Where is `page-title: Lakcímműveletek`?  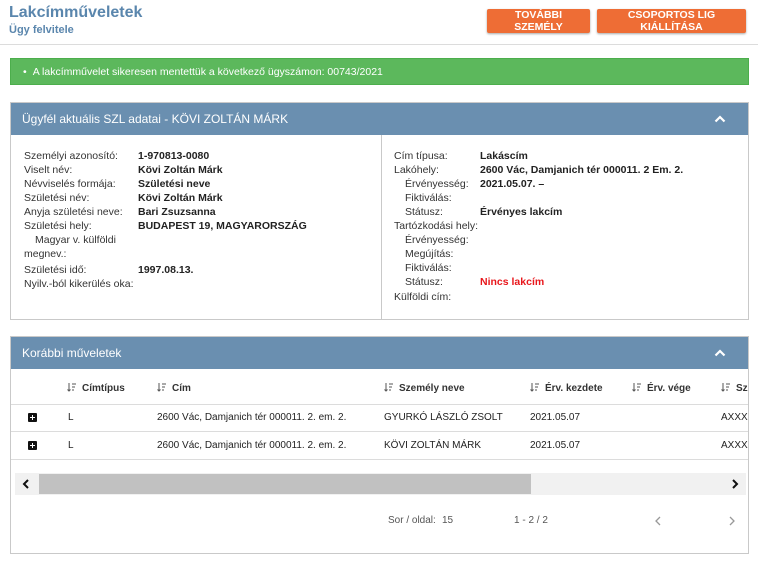 page-title: Lakcímműveletek is located at coordinates (76, 12).